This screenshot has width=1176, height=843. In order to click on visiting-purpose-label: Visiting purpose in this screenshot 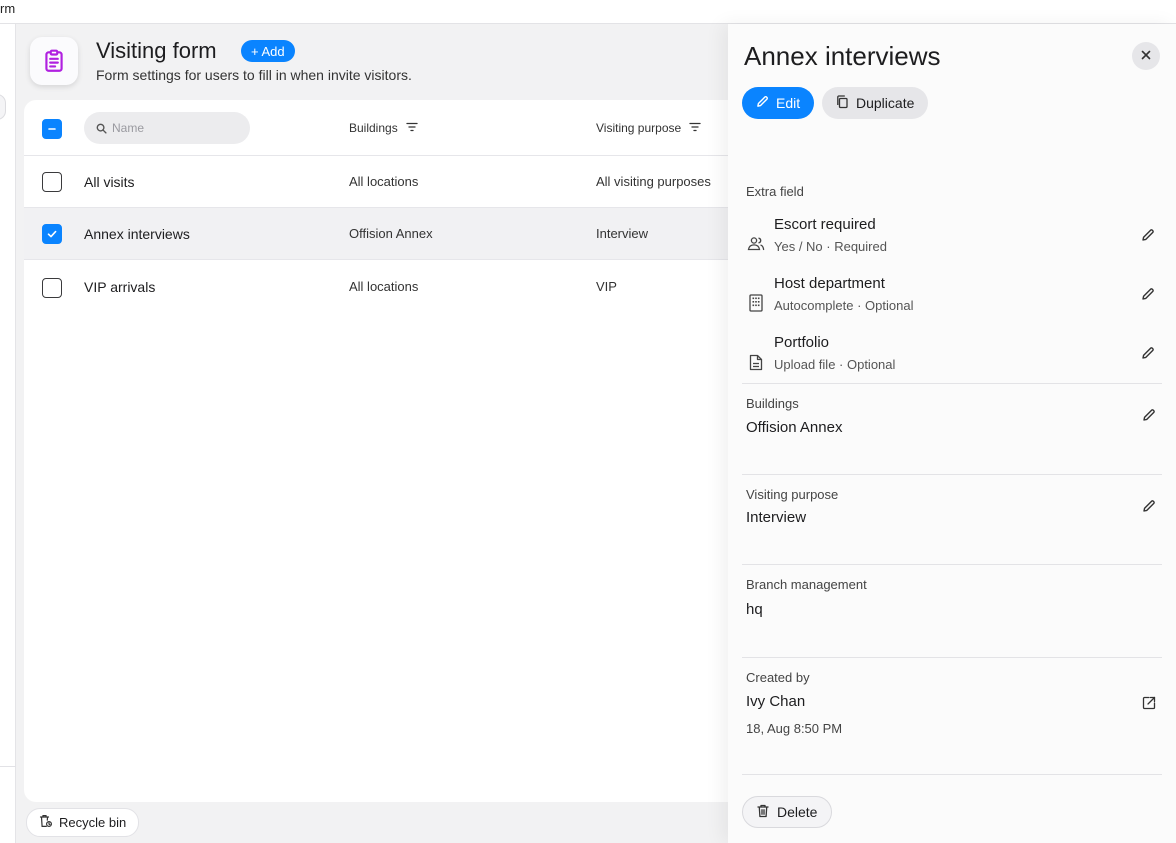, I will do `click(792, 494)`.